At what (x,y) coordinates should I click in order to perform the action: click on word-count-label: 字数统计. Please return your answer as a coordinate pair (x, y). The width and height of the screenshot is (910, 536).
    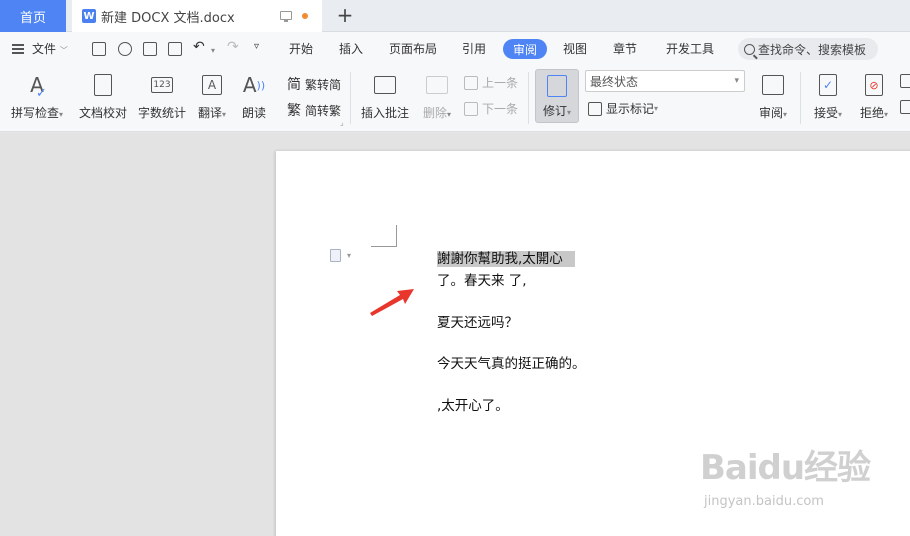
    Looking at the image, I should click on (161, 113).